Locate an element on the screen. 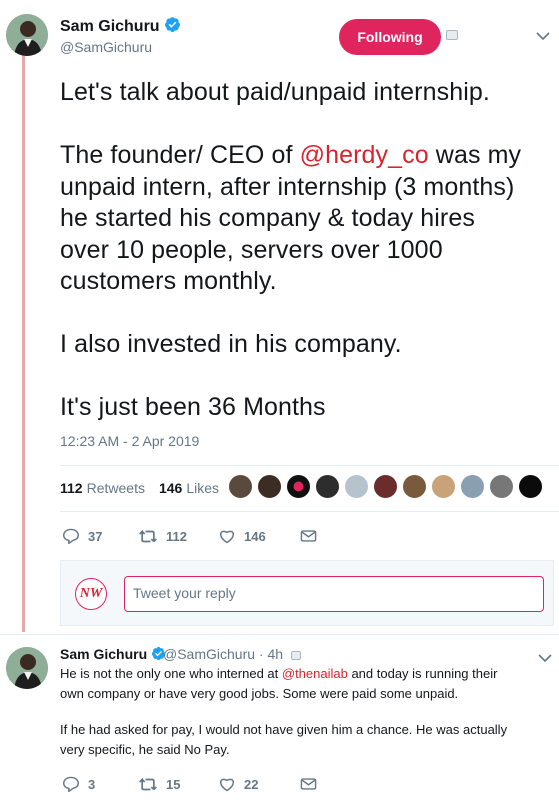 The height and width of the screenshot is (800, 559). reply-author-name: Sam Gichuru is located at coordinates (113, 655).